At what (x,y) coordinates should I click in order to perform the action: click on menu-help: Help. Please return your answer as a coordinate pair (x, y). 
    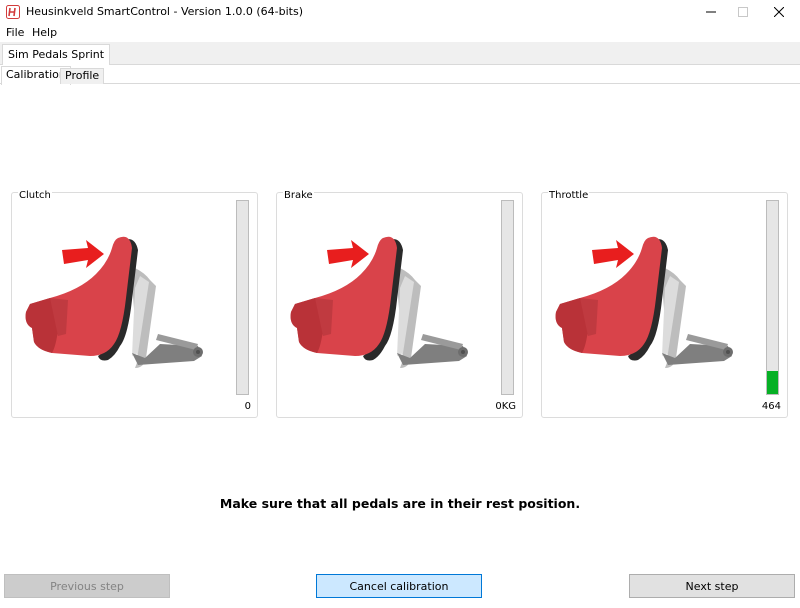
    Looking at the image, I should click on (44, 32).